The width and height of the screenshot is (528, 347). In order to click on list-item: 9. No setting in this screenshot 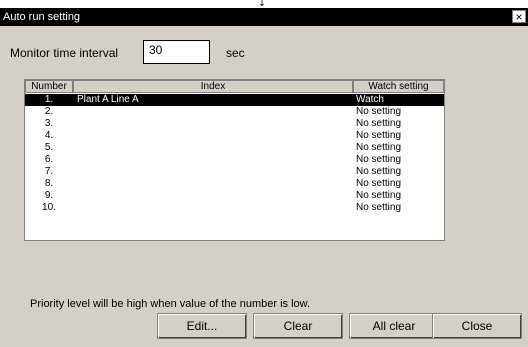, I will do `click(234, 196)`.